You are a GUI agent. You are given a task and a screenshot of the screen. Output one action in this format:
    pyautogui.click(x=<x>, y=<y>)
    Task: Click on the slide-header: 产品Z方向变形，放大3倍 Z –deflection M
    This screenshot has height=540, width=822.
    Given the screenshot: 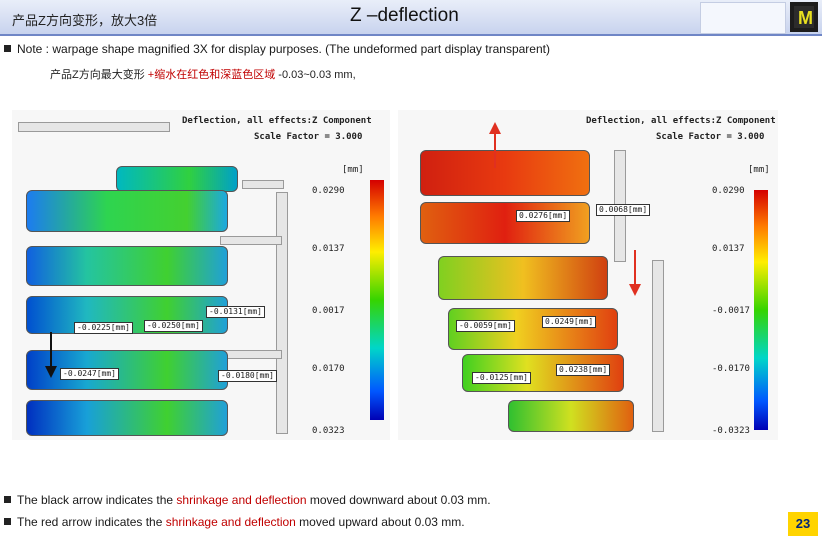 What is the action you would take?
    pyautogui.click(x=411, y=18)
    